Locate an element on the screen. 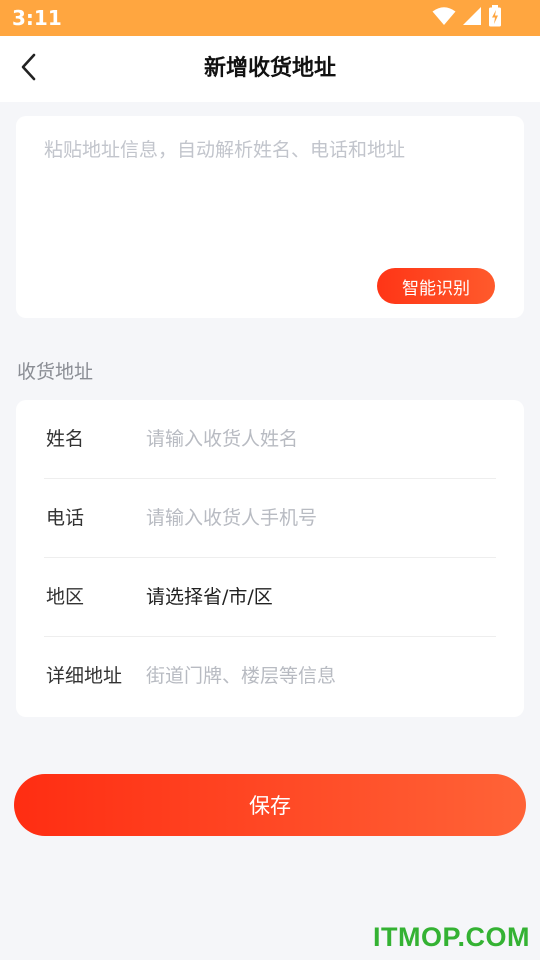  signal-icon is located at coordinates (472, 18).